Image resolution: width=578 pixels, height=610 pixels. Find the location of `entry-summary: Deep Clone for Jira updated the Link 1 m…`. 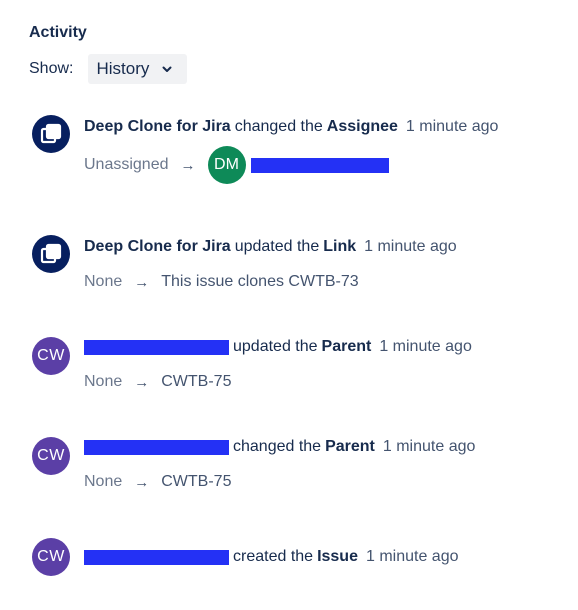

entry-summary: Deep Clone for Jira updated the Link 1 m… is located at coordinates (270, 247).